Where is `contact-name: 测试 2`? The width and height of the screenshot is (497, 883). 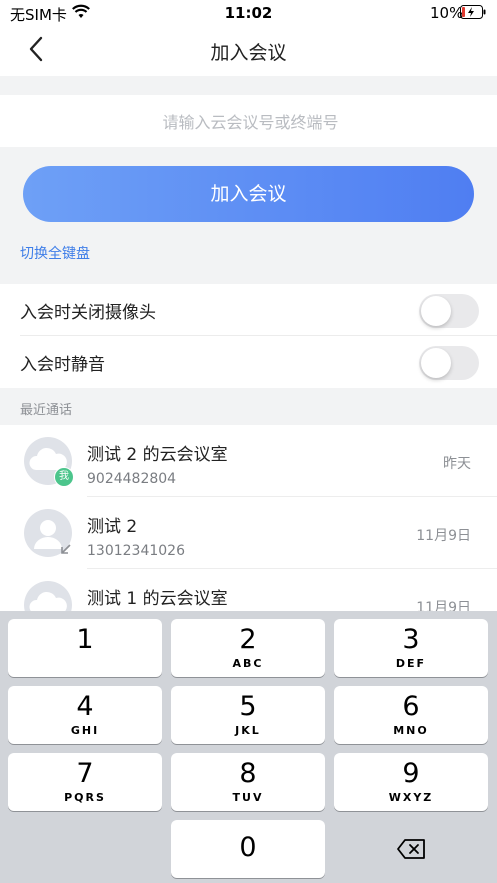
contact-name: 测试 2 is located at coordinates (112, 527).